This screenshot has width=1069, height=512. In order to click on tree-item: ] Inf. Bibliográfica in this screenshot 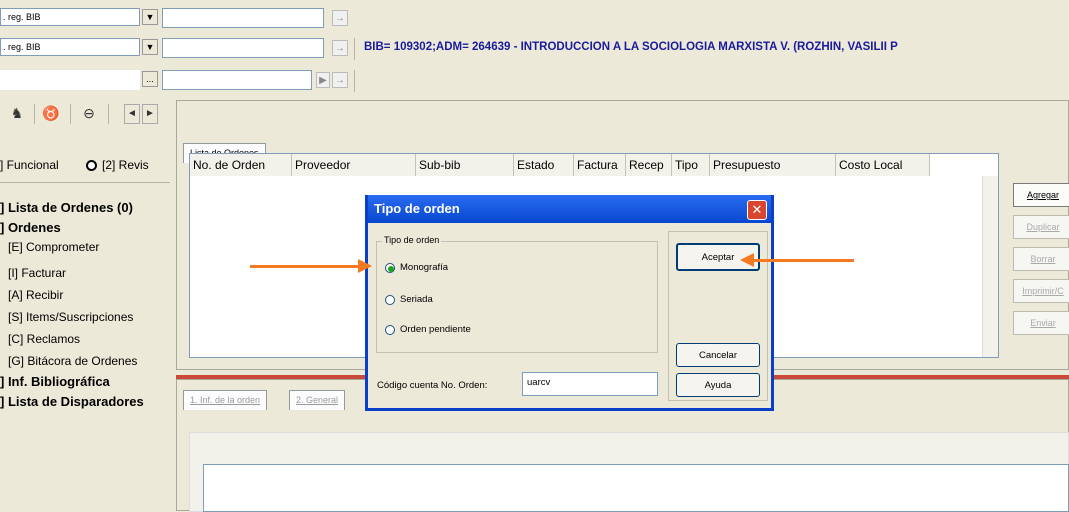, I will do `click(85, 381)`.